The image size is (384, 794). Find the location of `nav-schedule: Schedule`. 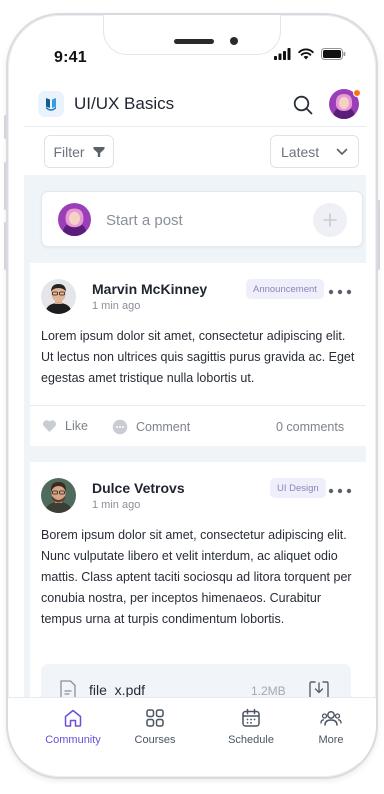

nav-schedule: Schedule is located at coordinates (251, 727).